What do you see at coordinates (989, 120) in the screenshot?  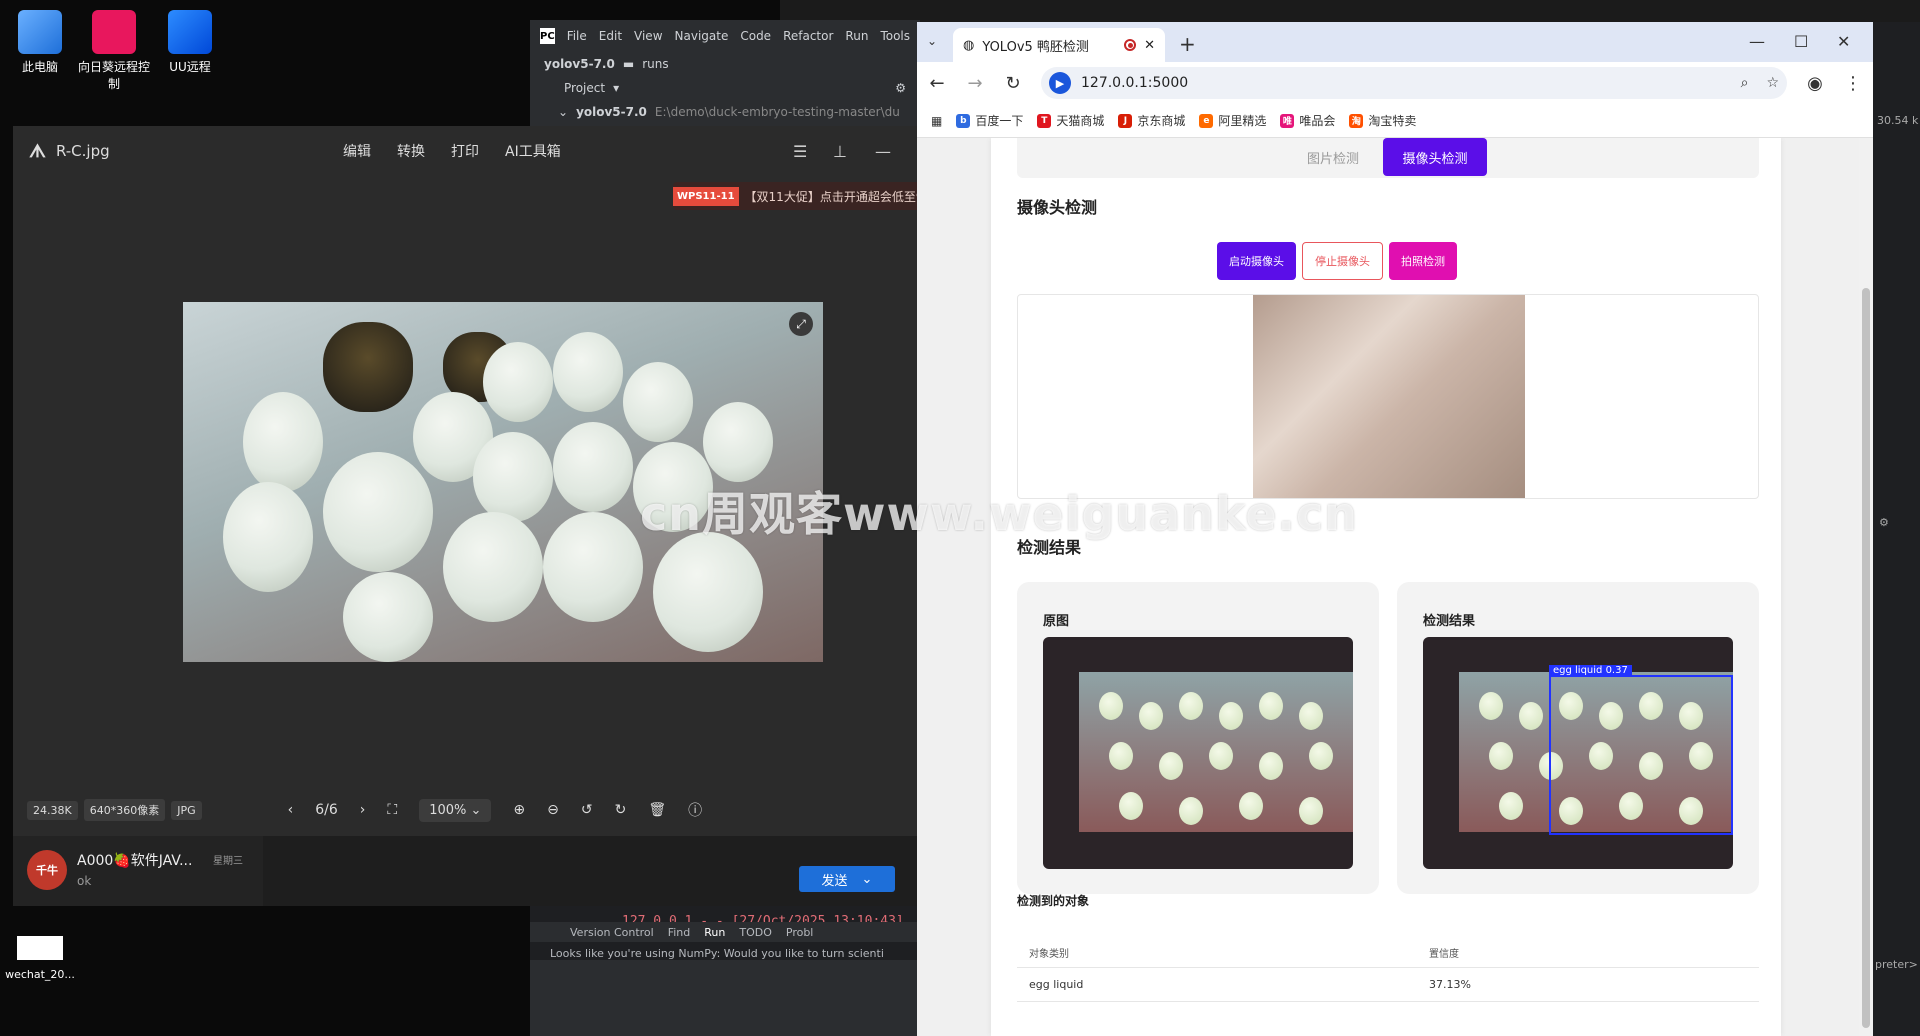 I see `bookmark-baidu: b 百度一下` at bounding box center [989, 120].